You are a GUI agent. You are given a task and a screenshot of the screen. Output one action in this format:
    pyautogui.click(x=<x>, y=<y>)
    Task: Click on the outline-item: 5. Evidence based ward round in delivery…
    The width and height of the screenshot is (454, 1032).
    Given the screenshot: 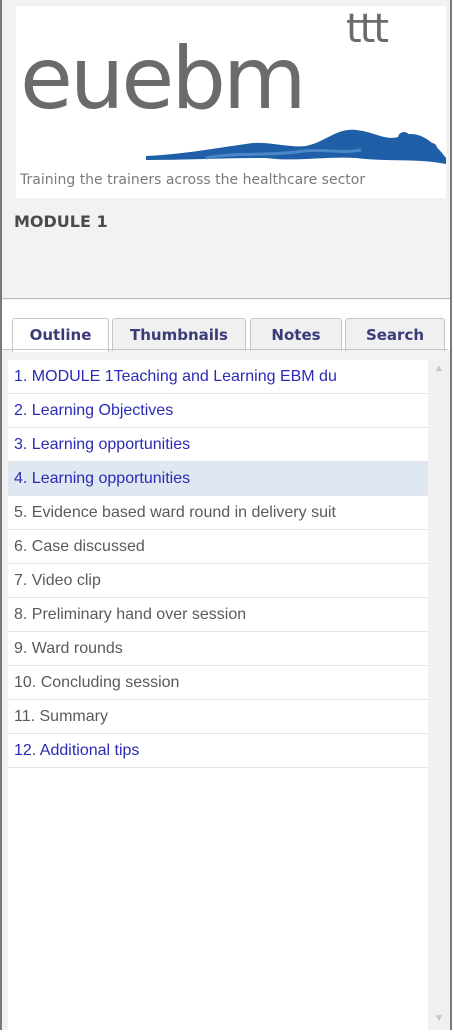 What is the action you would take?
    pyautogui.click(x=218, y=513)
    